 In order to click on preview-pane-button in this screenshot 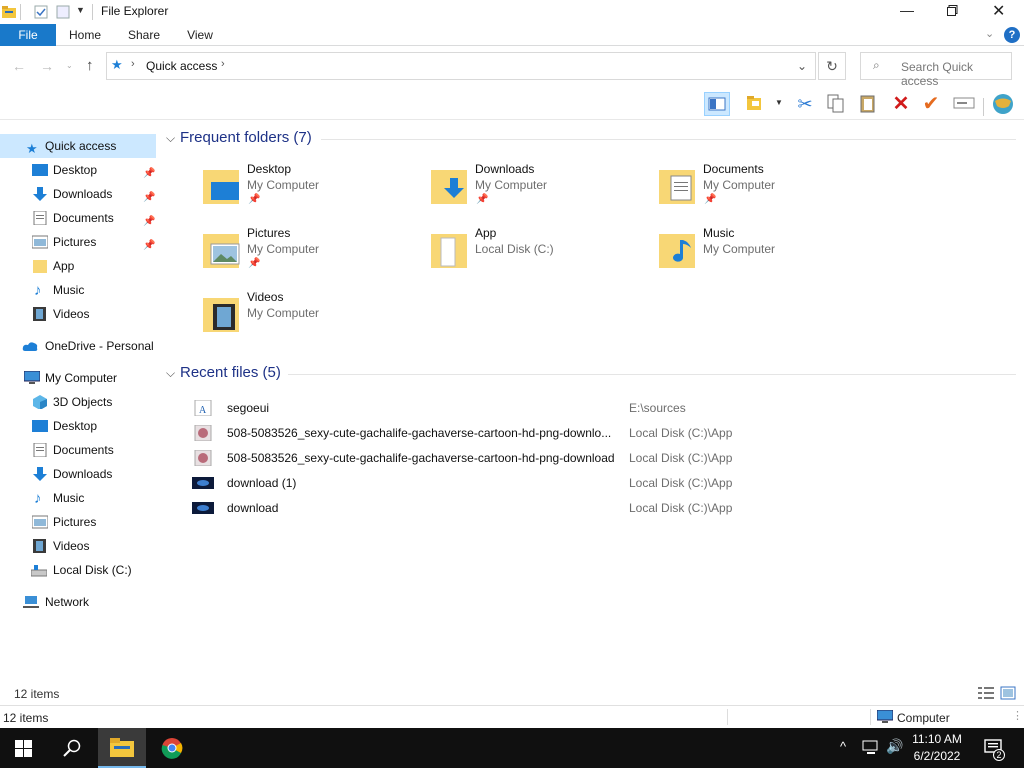, I will do `click(717, 104)`.